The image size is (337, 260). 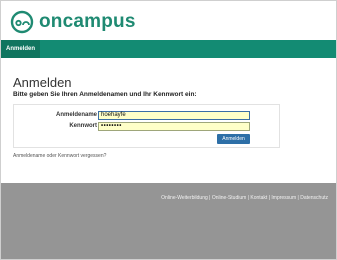 I want to click on password-label: Kennwort, so click(x=83, y=126).